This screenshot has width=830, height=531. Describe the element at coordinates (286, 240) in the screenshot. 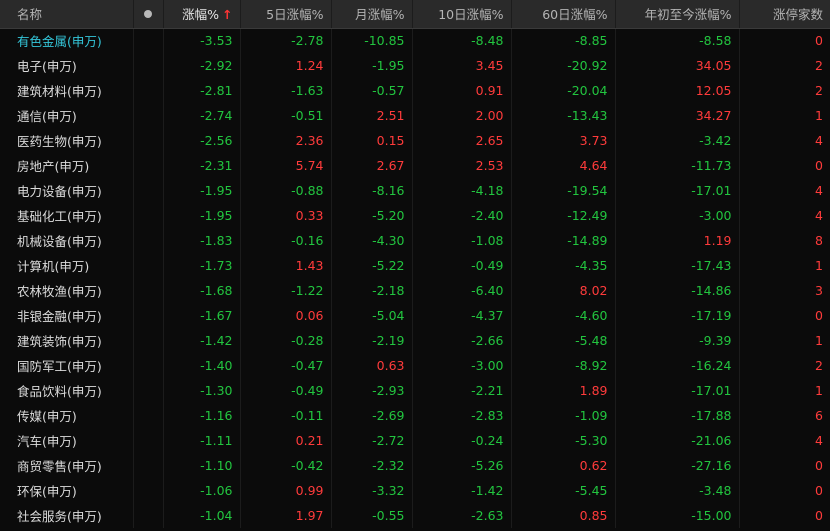

I see `change-5d-cell: -0.16` at that location.